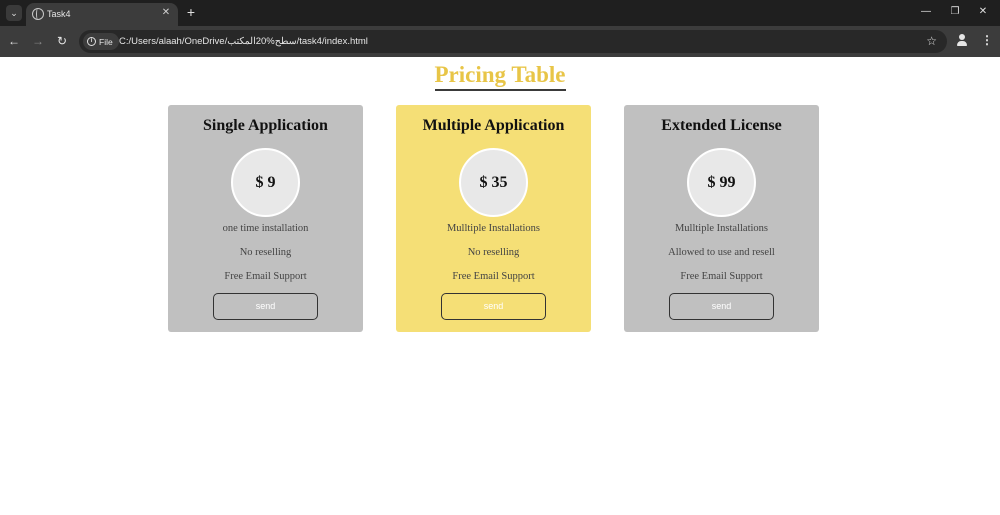 The image size is (1000, 515). Describe the element at coordinates (59, 14) in the screenshot. I see `tab-title: Task4` at that location.